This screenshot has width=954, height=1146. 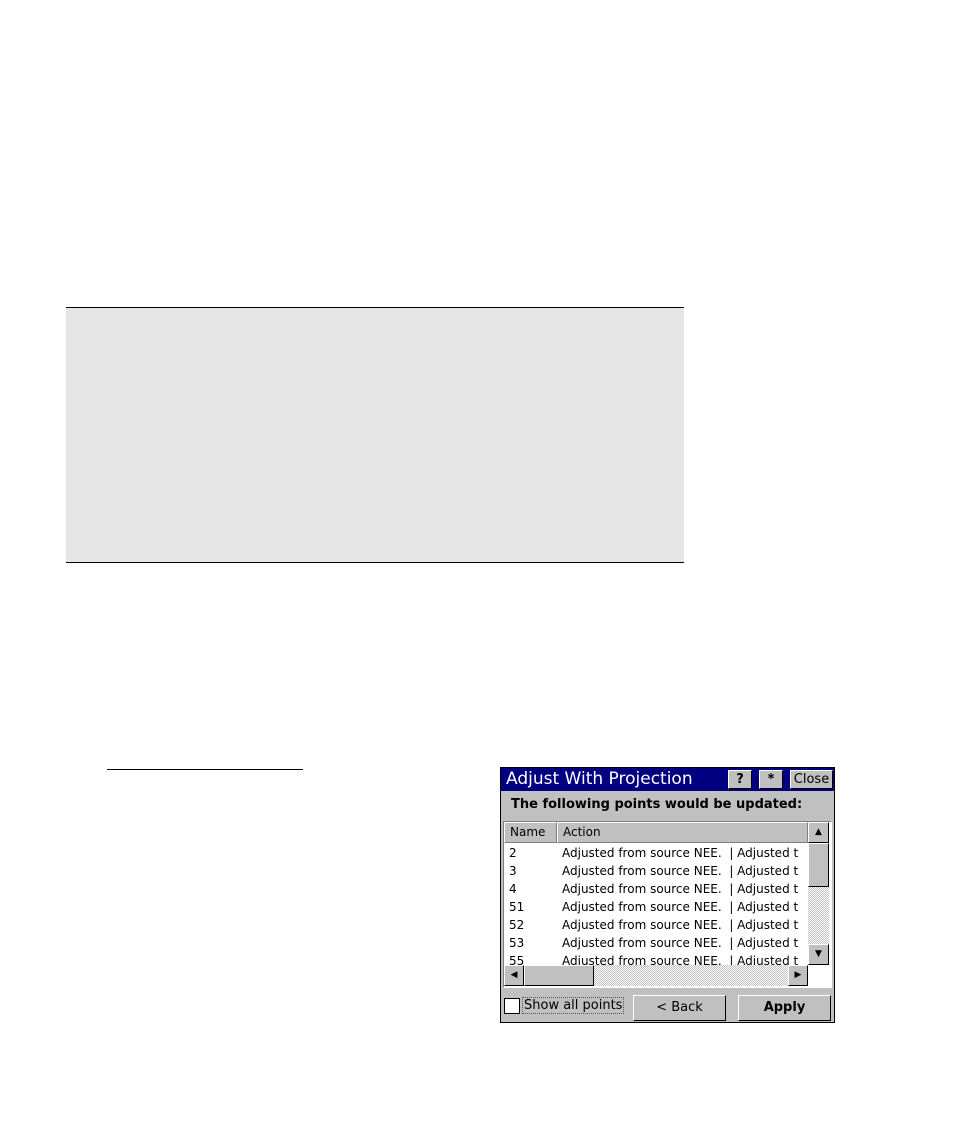 What do you see at coordinates (679, 1008) in the screenshot?
I see `back-button: < Back` at bounding box center [679, 1008].